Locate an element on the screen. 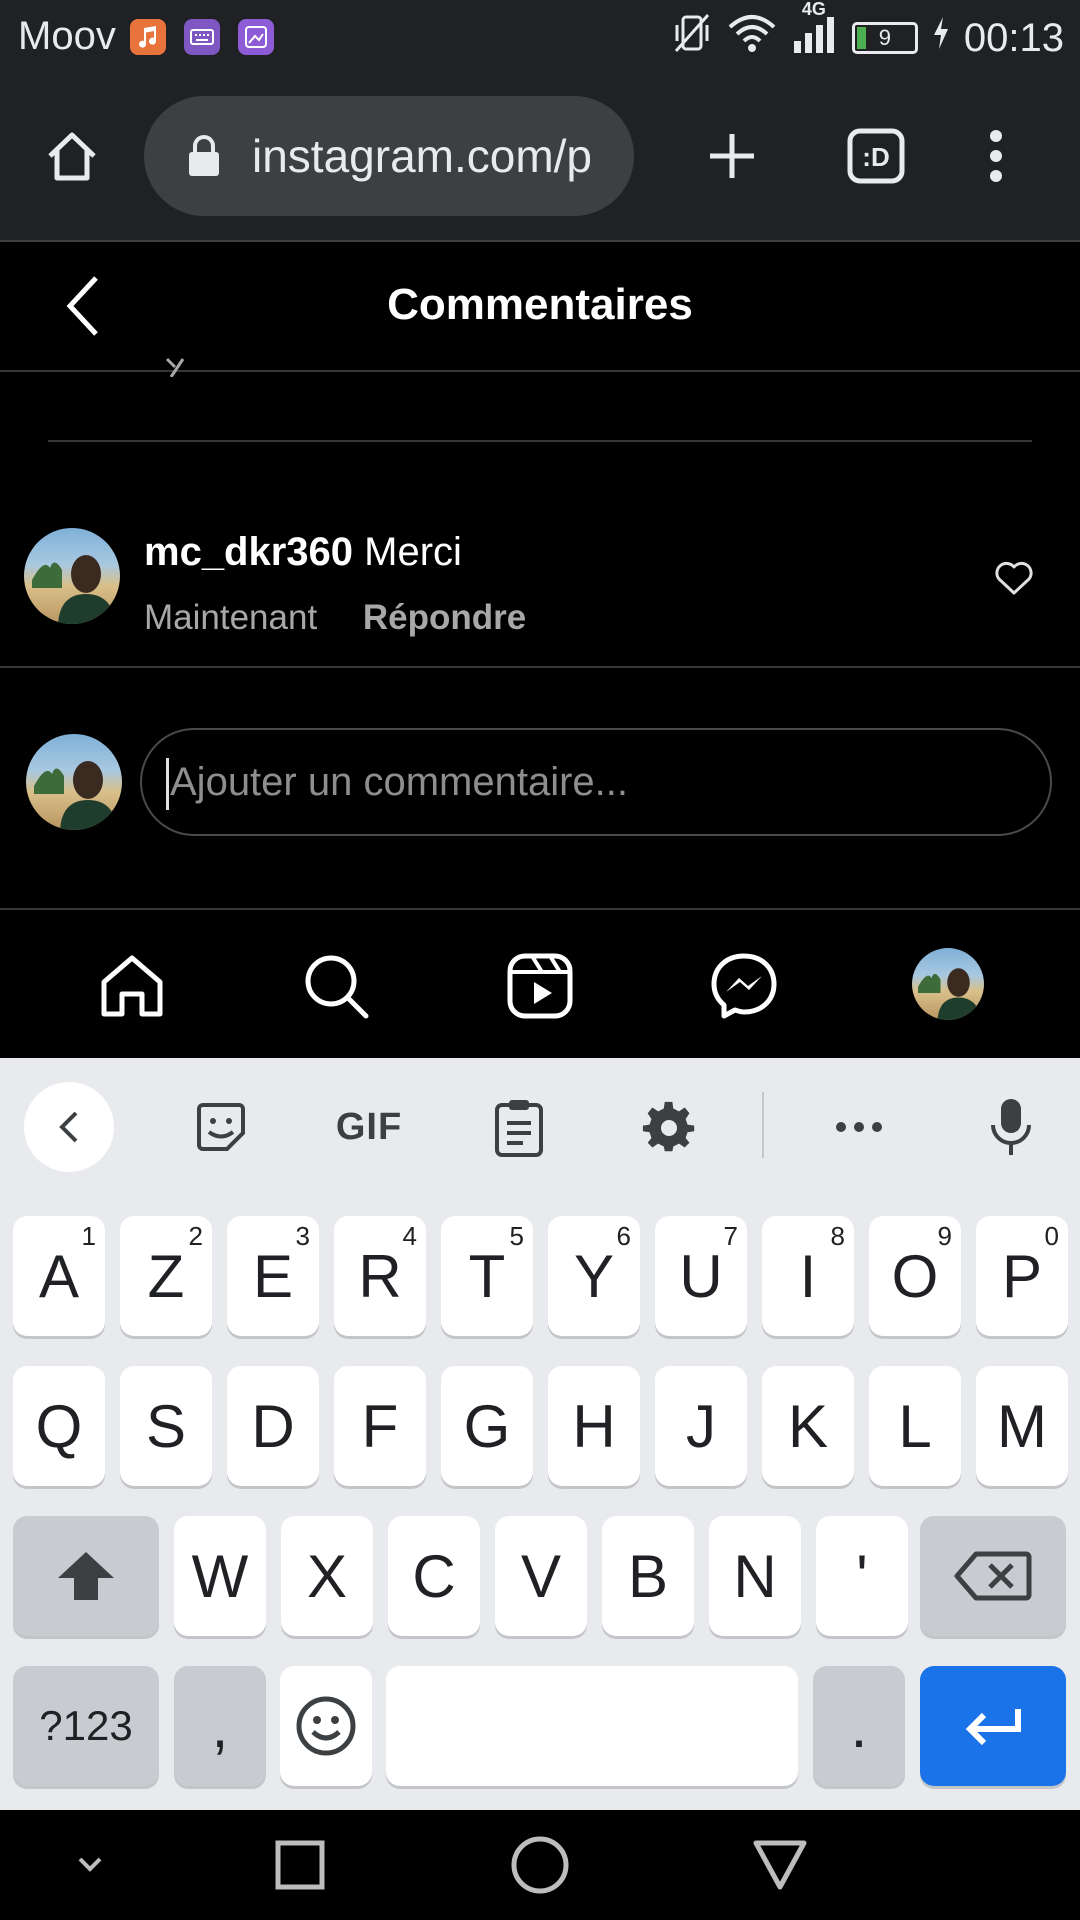 The image size is (1080, 1920). key-m: M is located at coordinates (1022, 1426).